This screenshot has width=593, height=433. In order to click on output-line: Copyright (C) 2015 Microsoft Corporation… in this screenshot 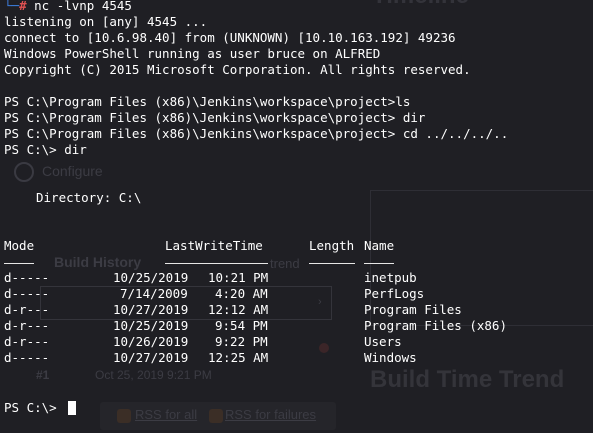, I will do `click(237, 69)`.